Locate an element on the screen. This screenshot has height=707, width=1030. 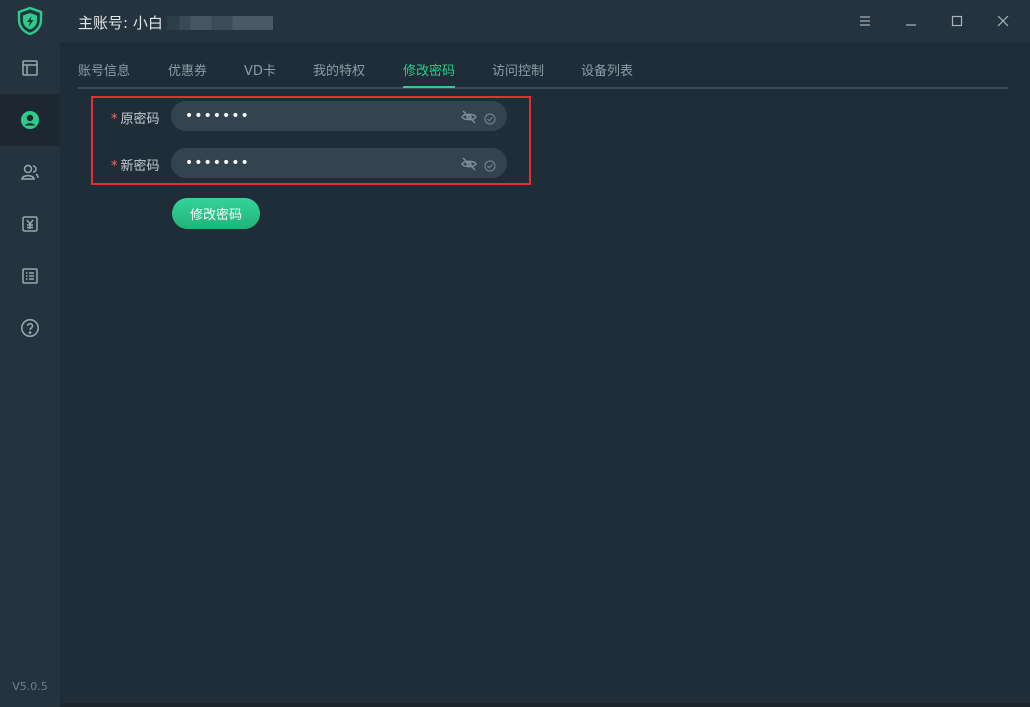
old-password-field is located at coordinates (339, 116).